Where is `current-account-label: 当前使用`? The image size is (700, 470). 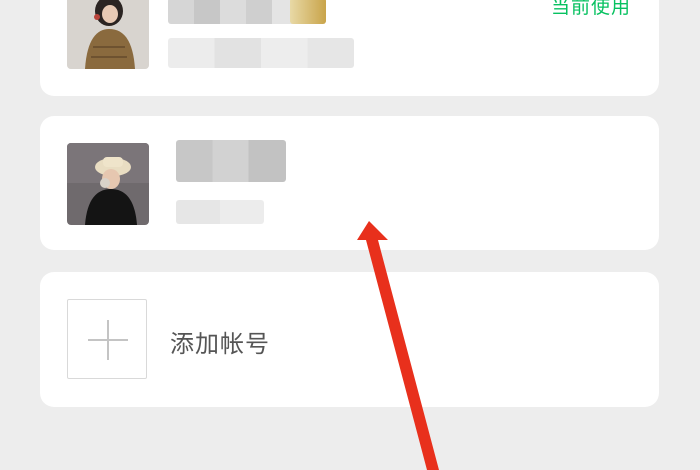 current-account-label: 当前使用 is located at coordinates (590, 9).